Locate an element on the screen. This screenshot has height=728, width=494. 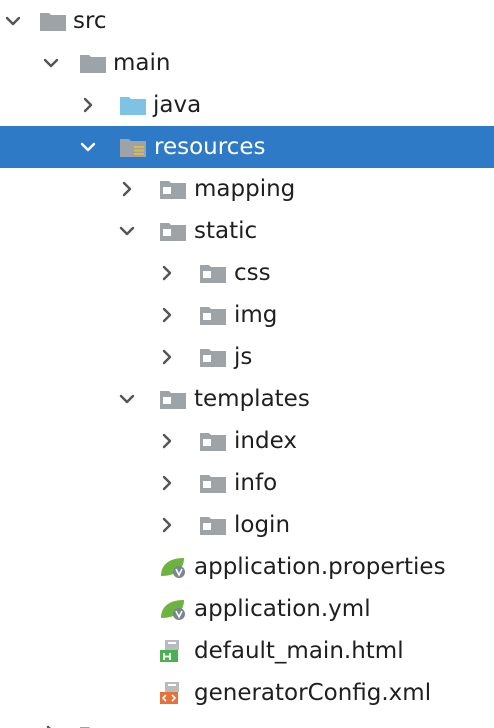
tree-node-application-yml: application.yml is located at coordinates (247, 609).